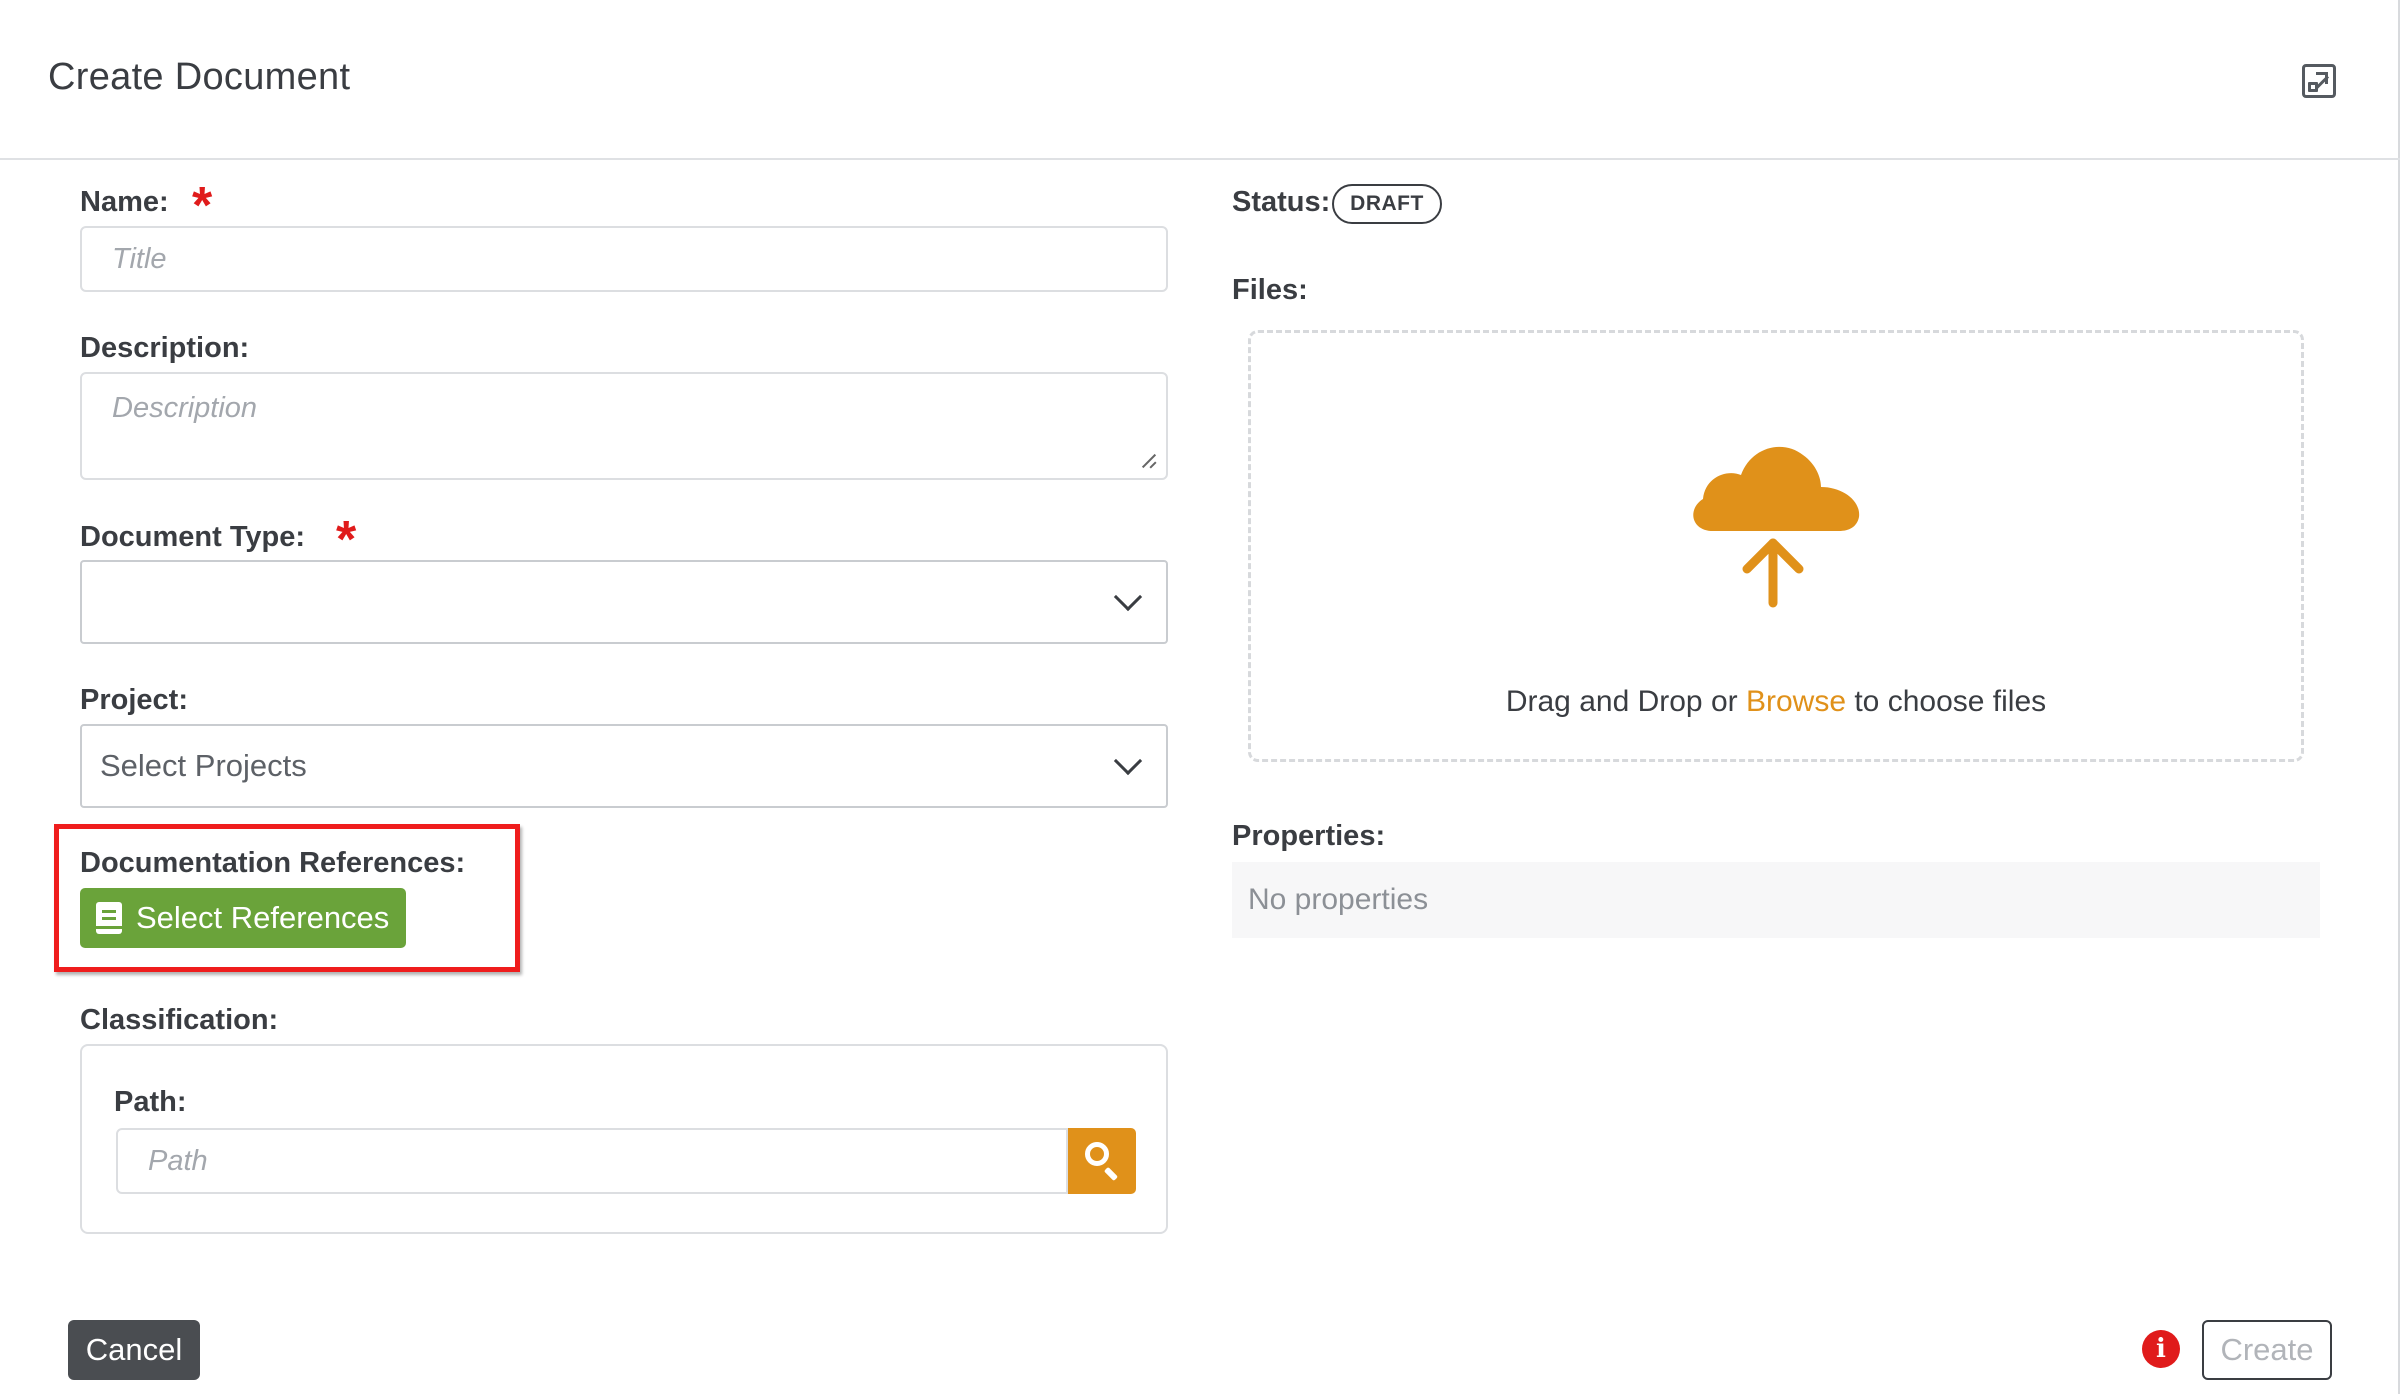 The height and width of the screenshot is (1394, 2402). Describe the element at coordinates (624, 426) in the screenshot. I see `description-textarea: Description` at that location.